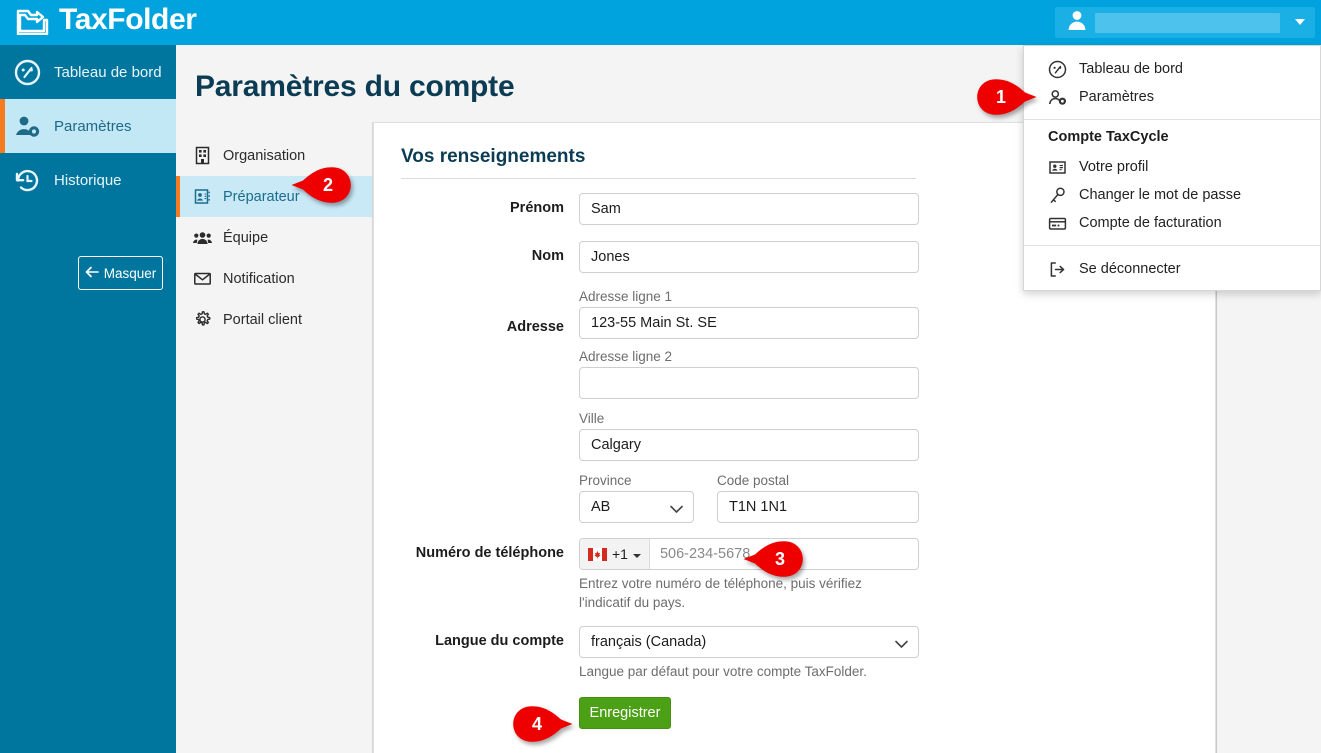 The height and width of the screenshot is (753, 1321). What do you see at coordinates (1057, 195) in the screenshot?
I see `key-icon` at bounding box center [1057, 195].